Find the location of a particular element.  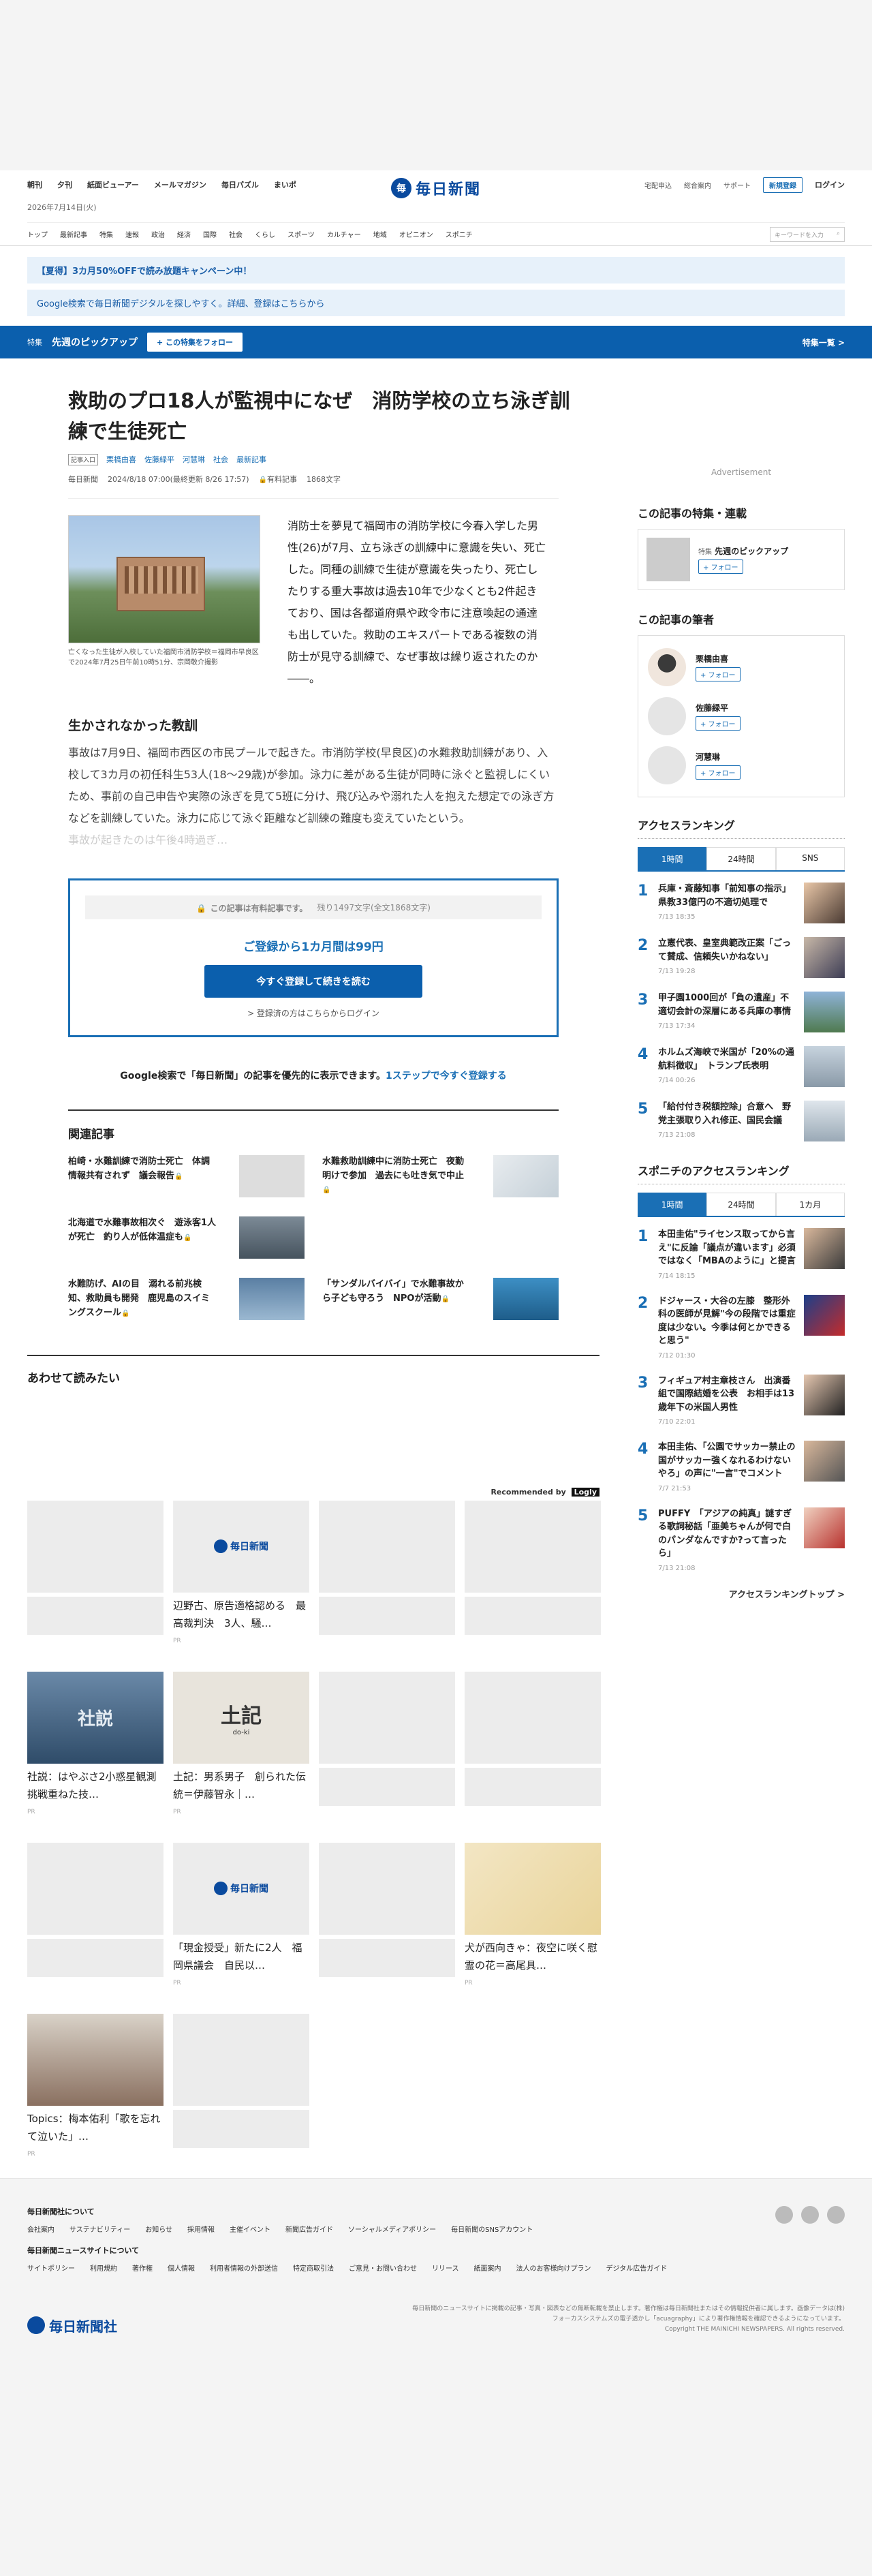

paywall-login-link: > 登録済の方はこちらからログイン is located at coordinates (313, 1013).